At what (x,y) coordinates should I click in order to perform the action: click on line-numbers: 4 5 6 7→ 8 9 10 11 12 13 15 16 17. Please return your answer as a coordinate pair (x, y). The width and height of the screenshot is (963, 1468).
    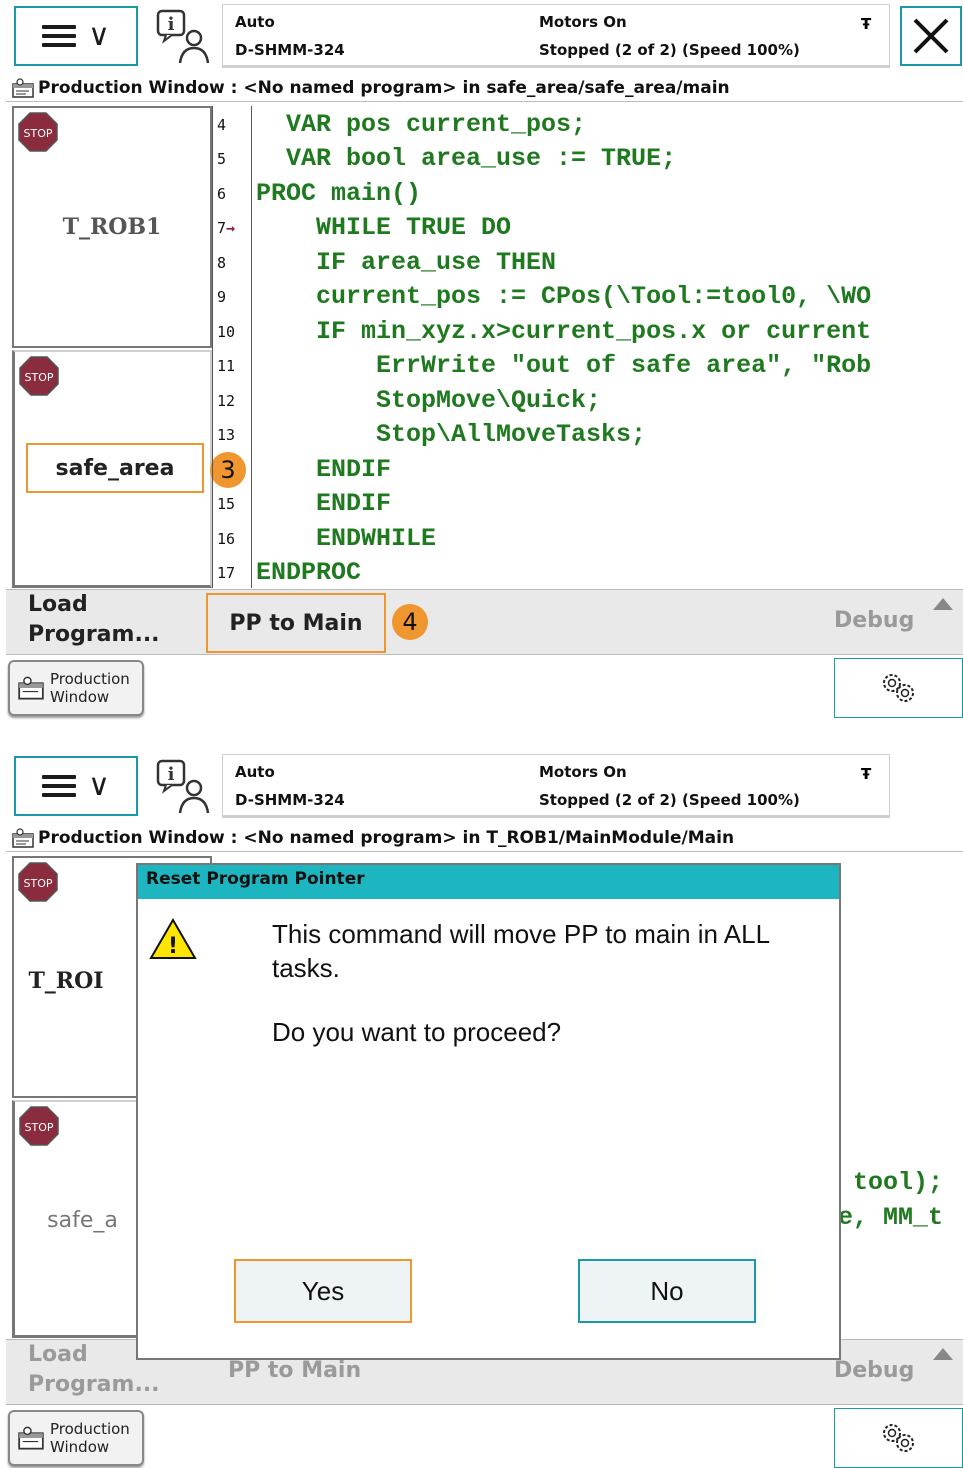
    Looking at the image, I should click on (232, 347).